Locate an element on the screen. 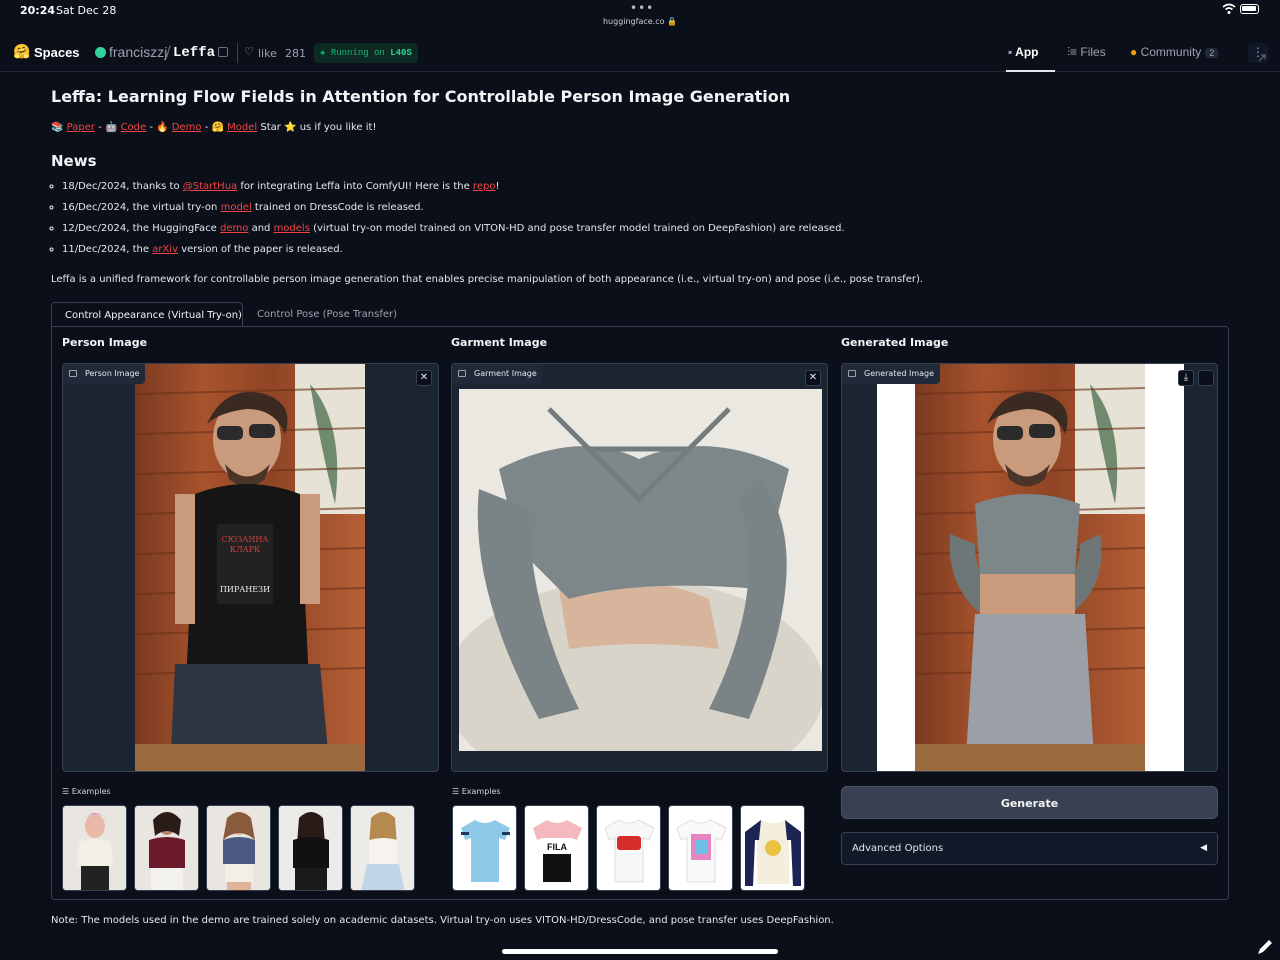 This screenshot has width=1280, height=960. tab-app: ▪ App is located at coordinates (1023, 52).